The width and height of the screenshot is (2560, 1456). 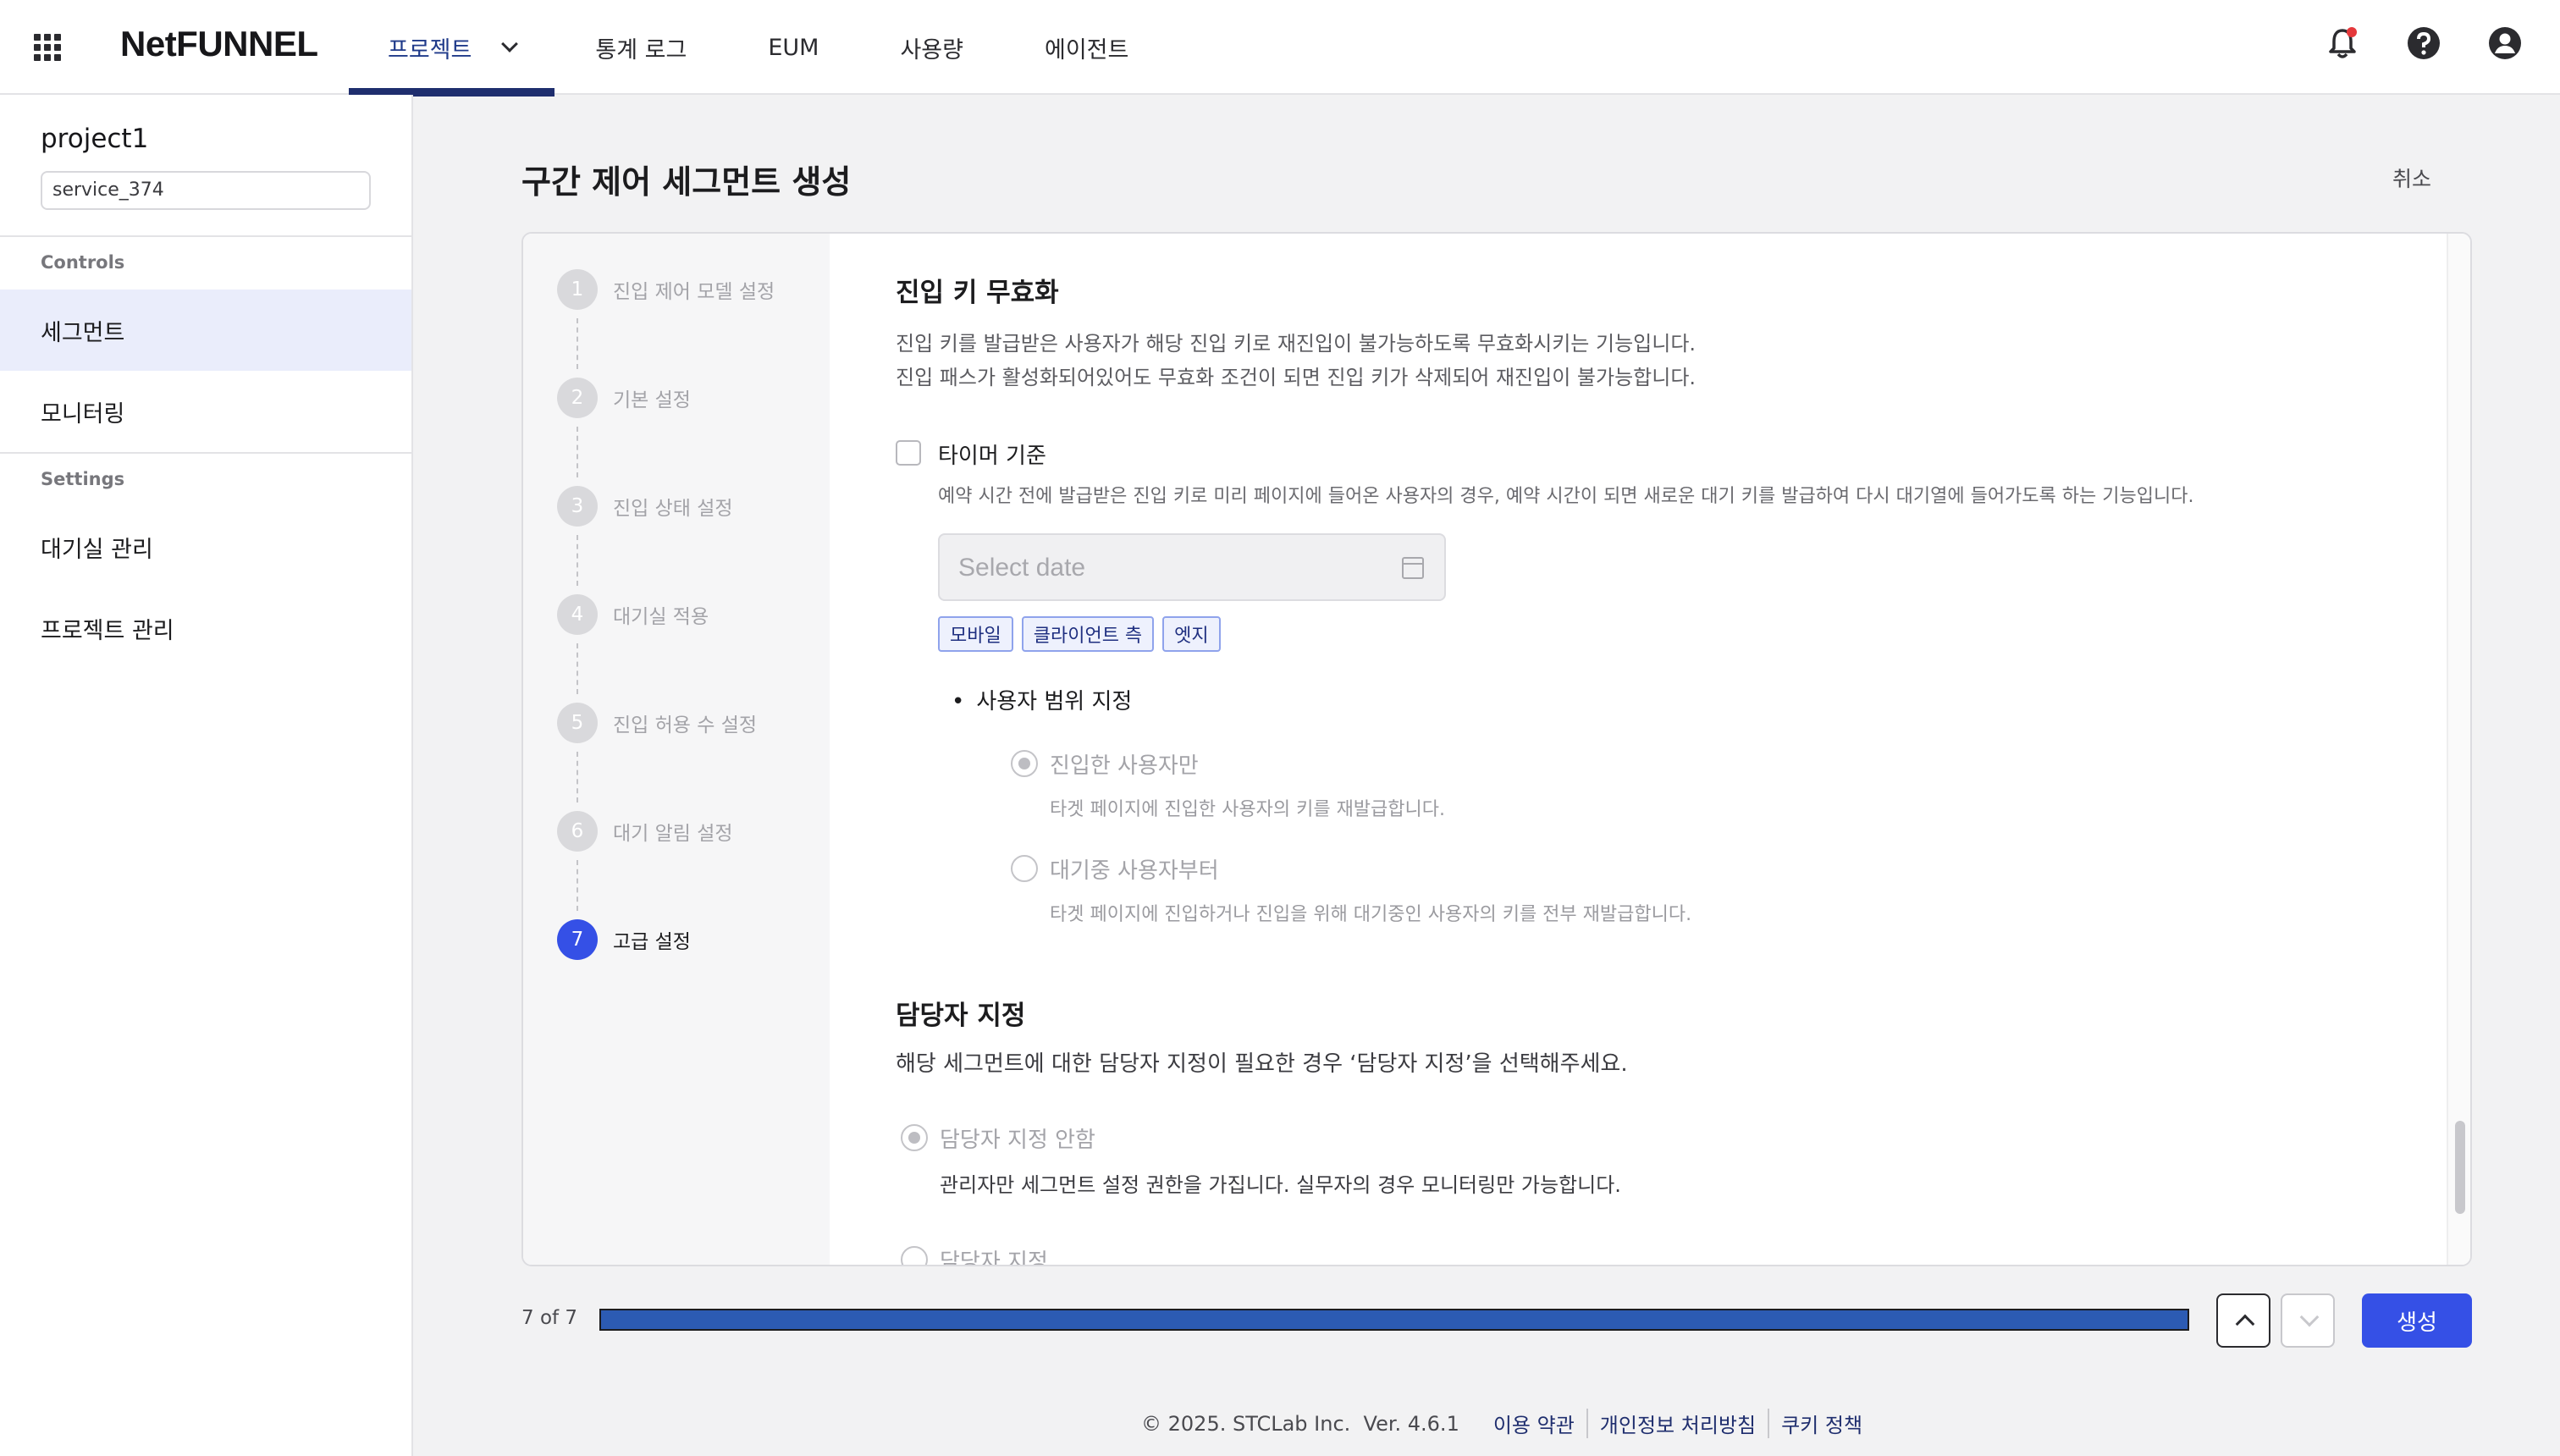 I want to click on step-label: 고급 설정, so click(x=652, y=942).